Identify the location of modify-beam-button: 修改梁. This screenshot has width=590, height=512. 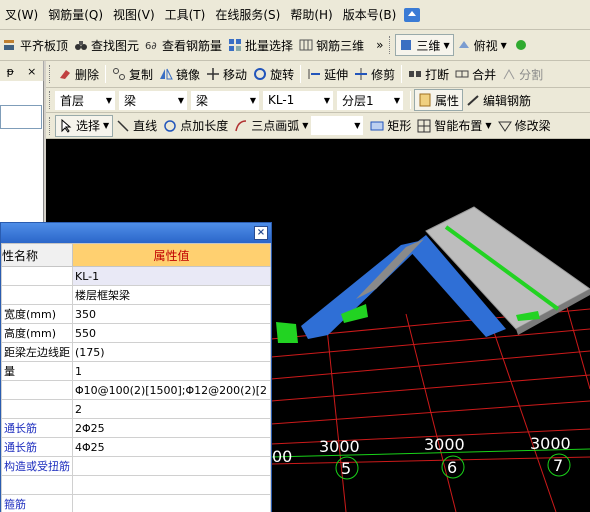
(524, 126).